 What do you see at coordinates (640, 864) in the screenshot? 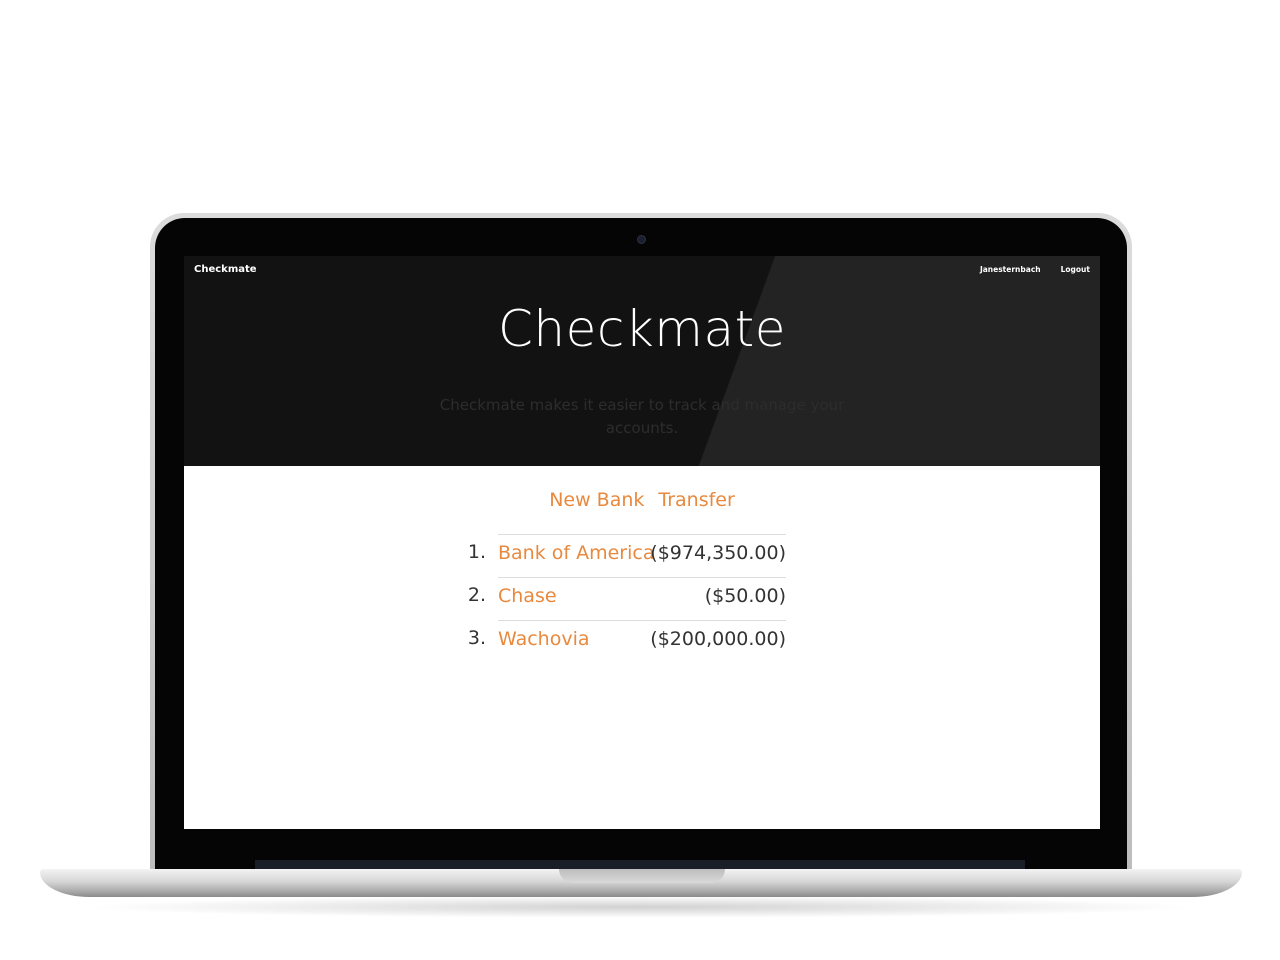
I see `bezel-strip` at bounding box center [640, 864].